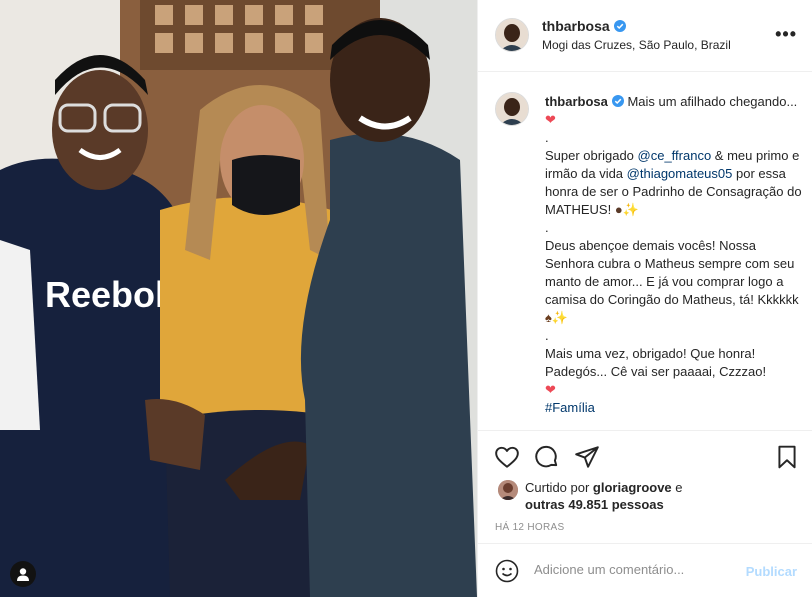 Image resolution: width=812 pixels, height=598 pixels. What do you see at coordinates (618, 209) in the screenshot?
I see `folded-hands-emoji-icon: ●` at bounding box center [618, 209].